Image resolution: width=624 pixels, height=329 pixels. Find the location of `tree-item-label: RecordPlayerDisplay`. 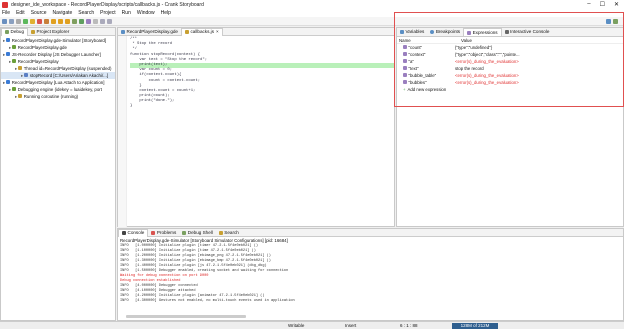

tree-item-label: RecordPlayerDisplay is located at coordinates (38, 61).